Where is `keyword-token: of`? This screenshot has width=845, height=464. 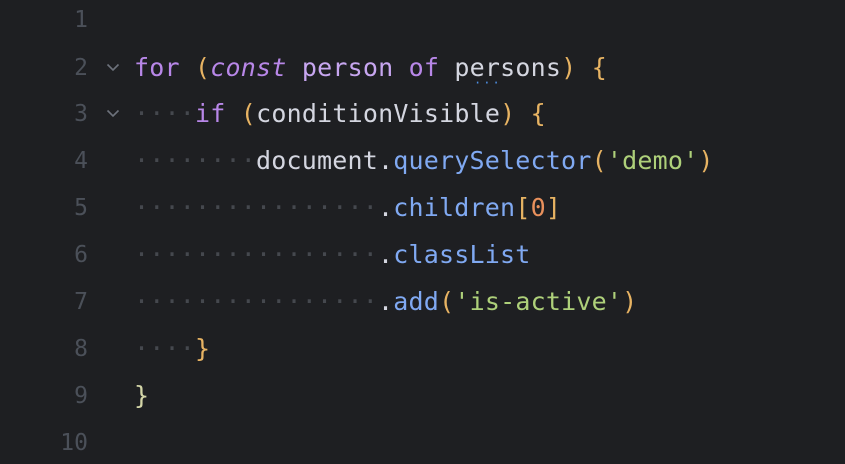 keyword-token: of is located at coordinates (424, 67).